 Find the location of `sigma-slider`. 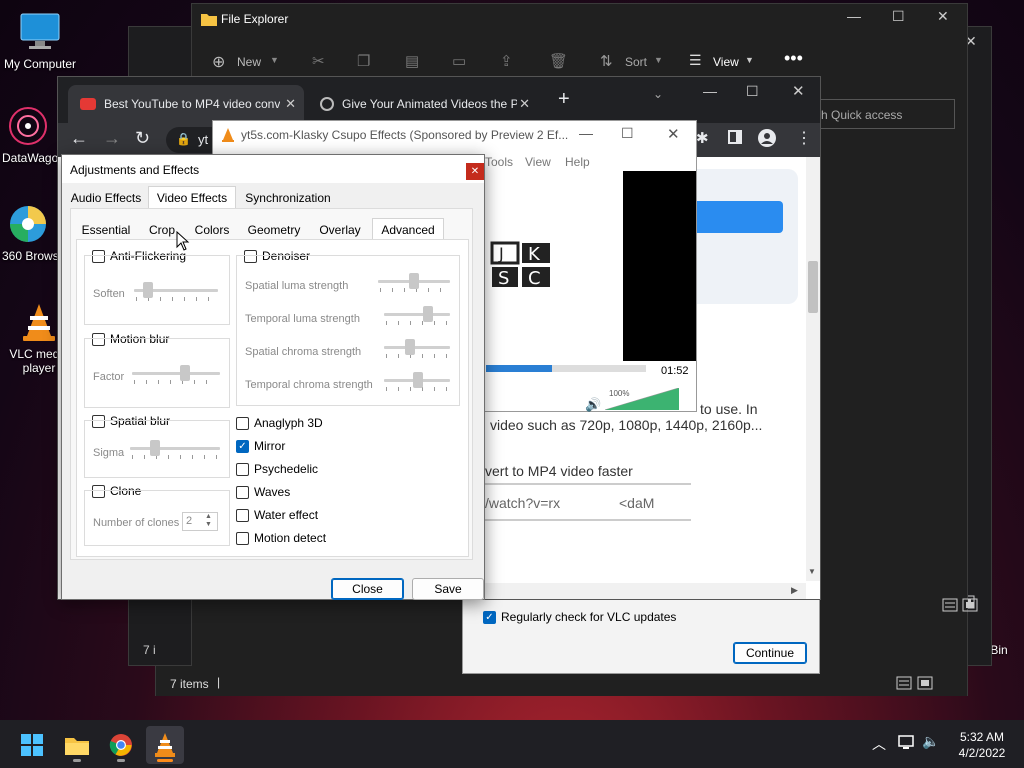

sigma-slider is located at coordinates (175, 450).